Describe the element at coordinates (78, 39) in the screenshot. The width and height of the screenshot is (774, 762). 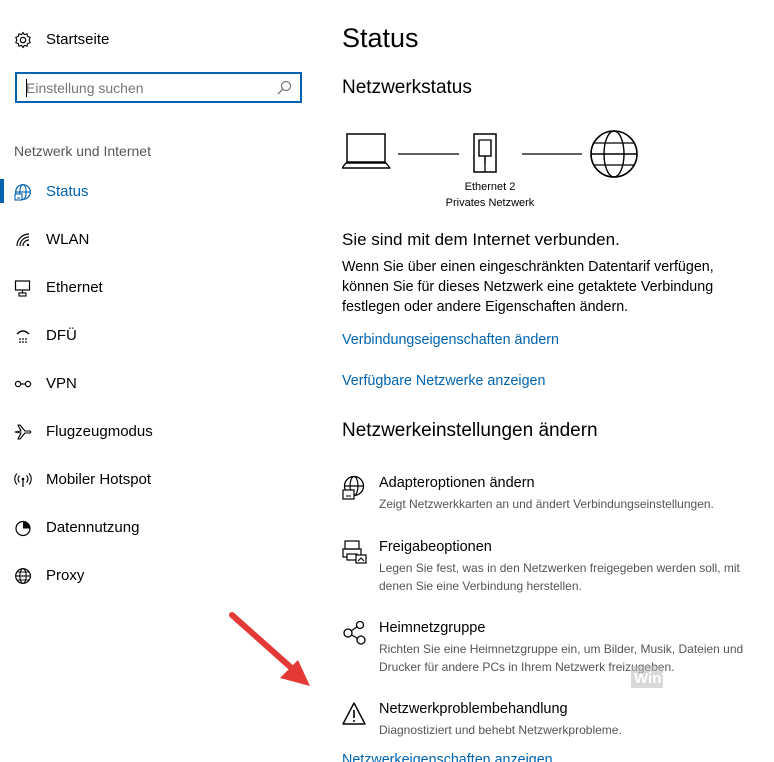
I see `home-label: Startseite` at that location.